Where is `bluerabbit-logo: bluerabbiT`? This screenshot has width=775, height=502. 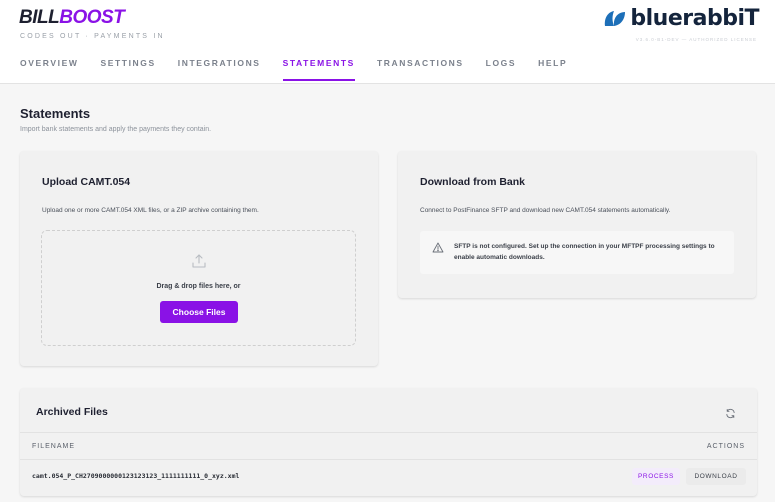
bluerabbit-logo: bluerabbiT is located at coordinates (681, 18).